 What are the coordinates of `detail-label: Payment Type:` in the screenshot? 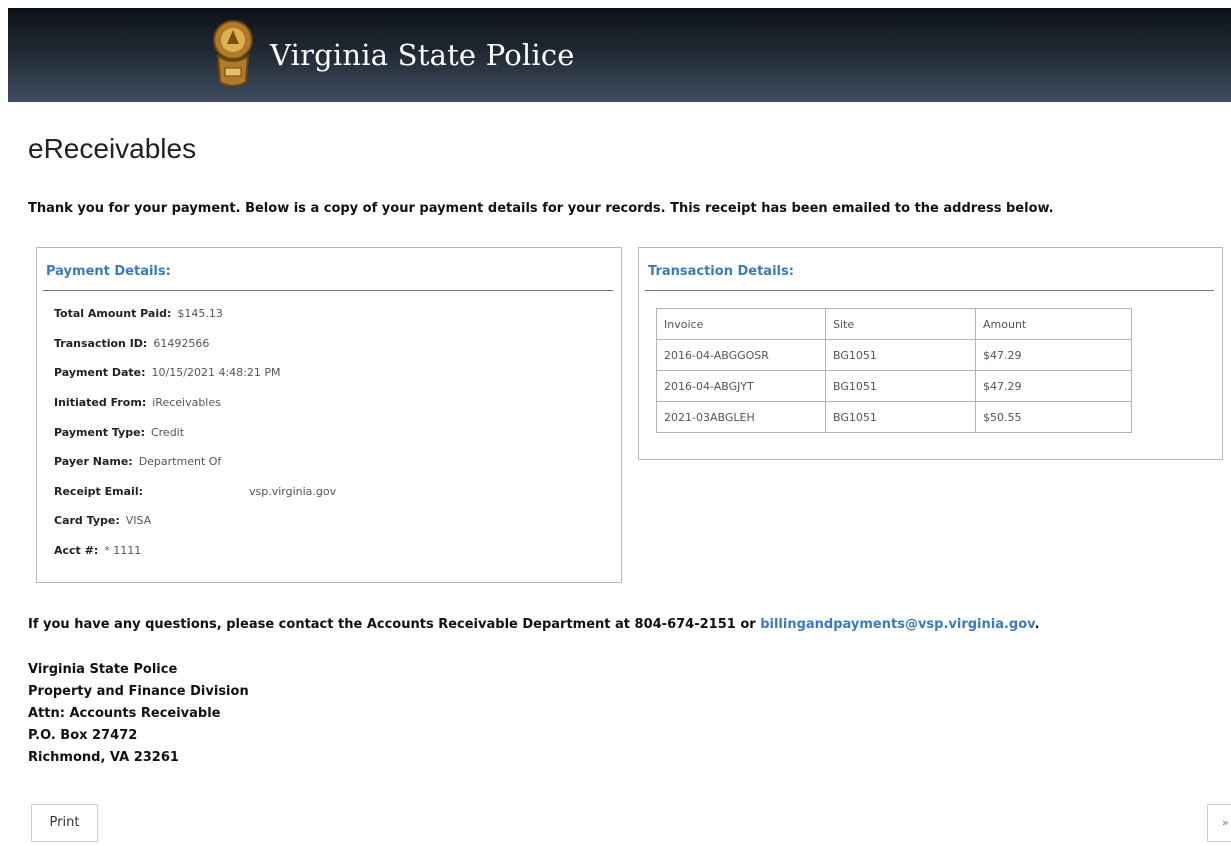 It's located at (99, 432).